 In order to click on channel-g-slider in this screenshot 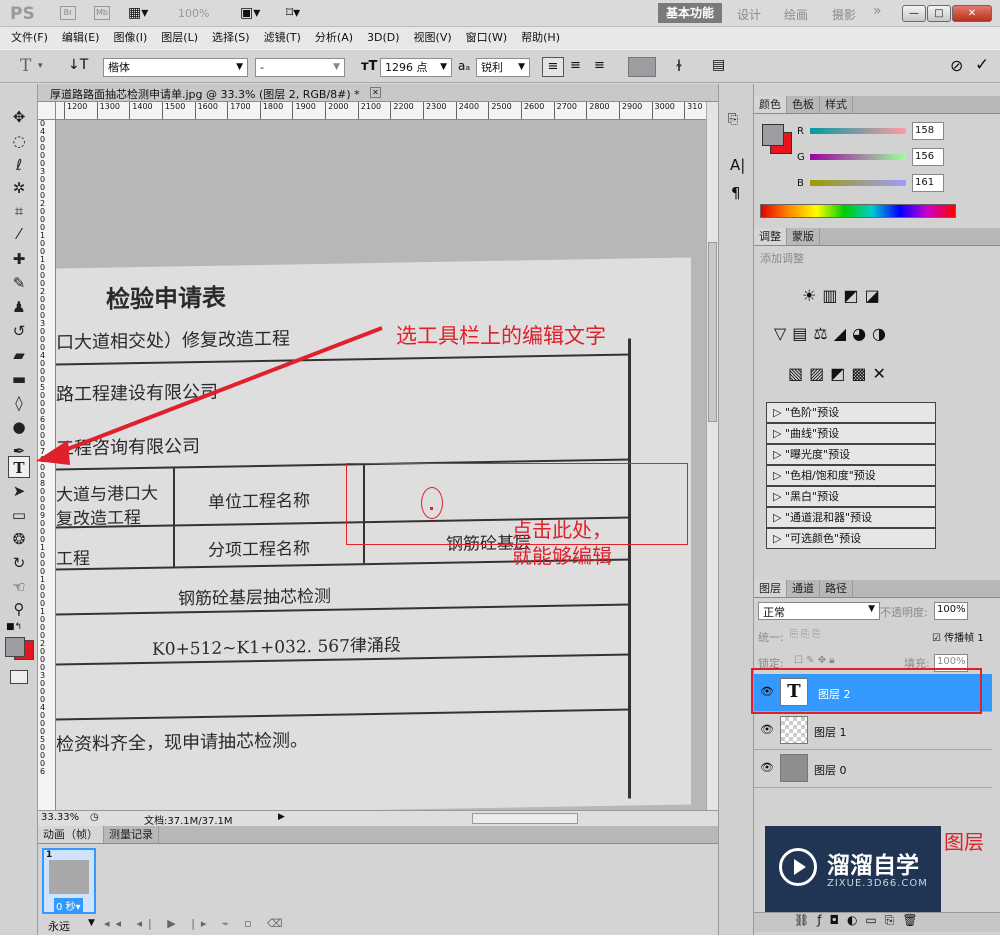, I will do `click(858, 157)`.